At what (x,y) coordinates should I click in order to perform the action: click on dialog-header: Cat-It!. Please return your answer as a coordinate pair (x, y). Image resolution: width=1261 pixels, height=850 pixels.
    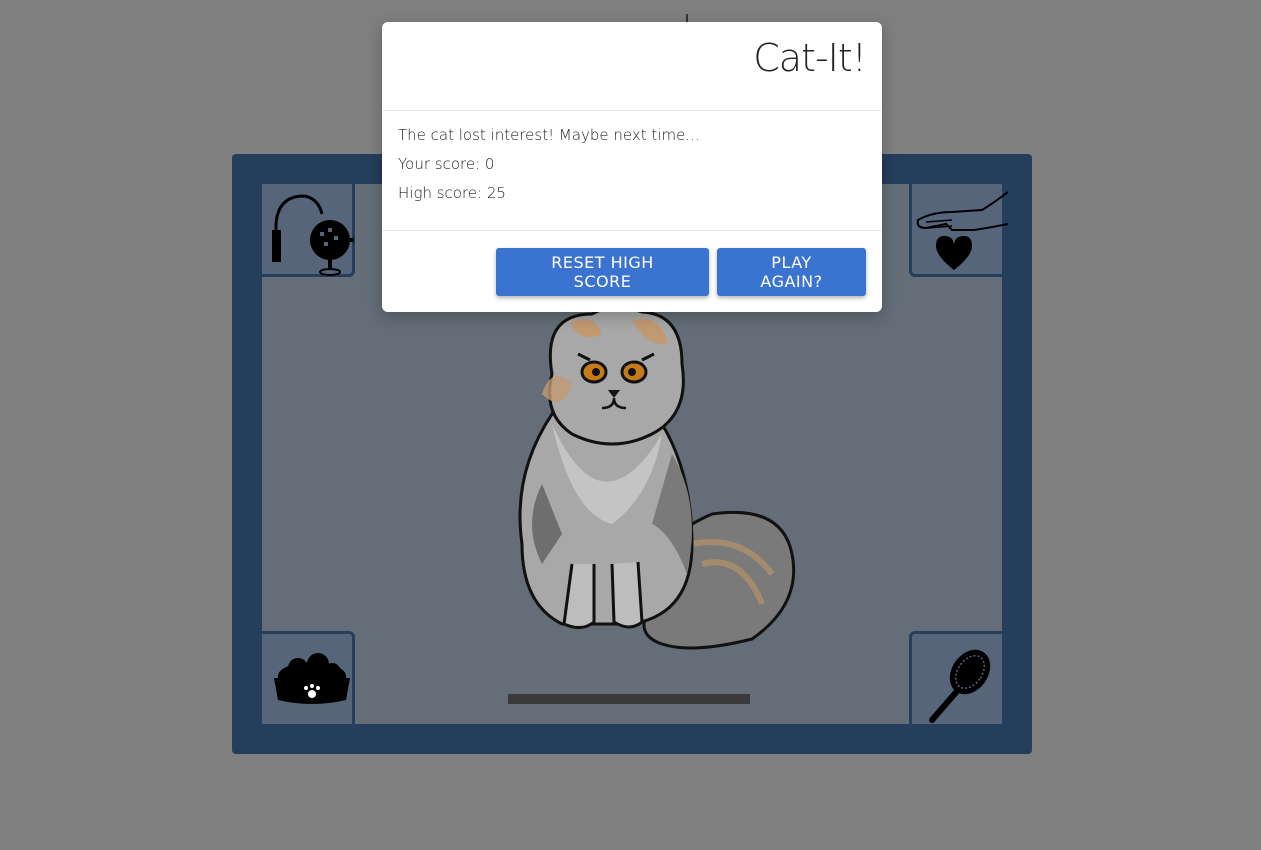
    Looking at the image, I should click on (632, 66).